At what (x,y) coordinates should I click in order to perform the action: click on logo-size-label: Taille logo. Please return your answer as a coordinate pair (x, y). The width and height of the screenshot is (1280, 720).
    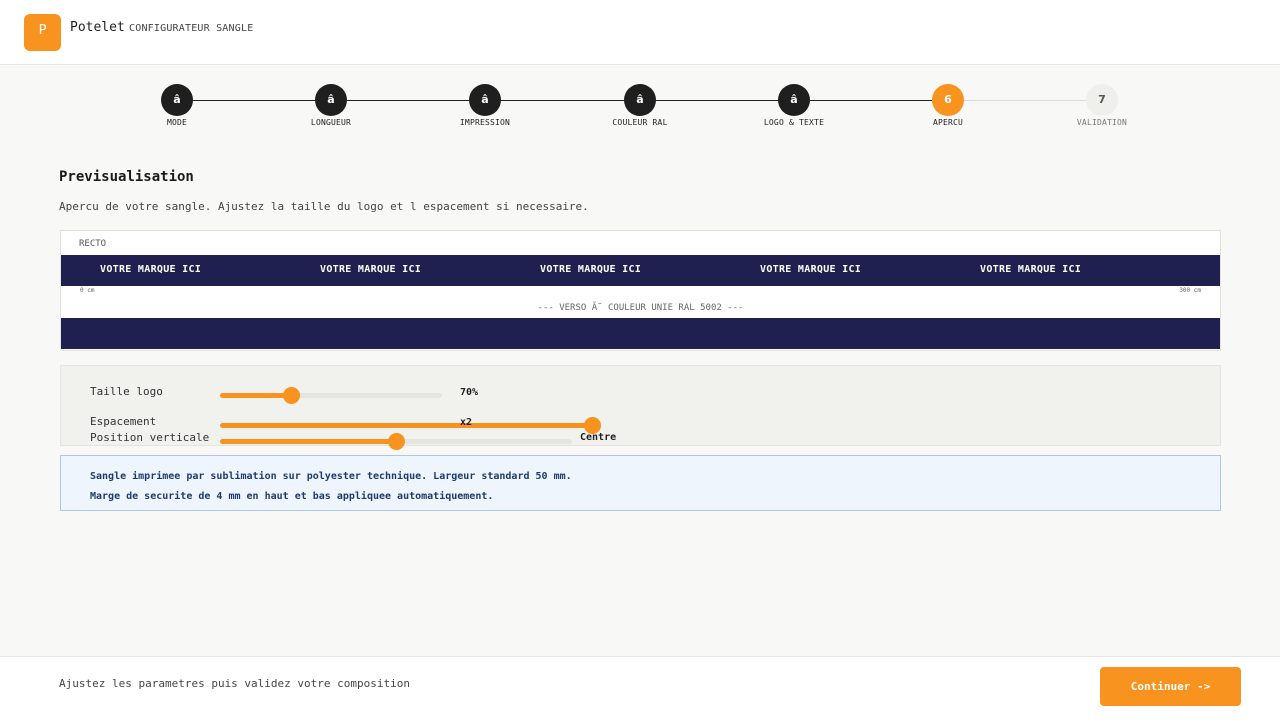
    Looking at the image, I should click on (126, 391).